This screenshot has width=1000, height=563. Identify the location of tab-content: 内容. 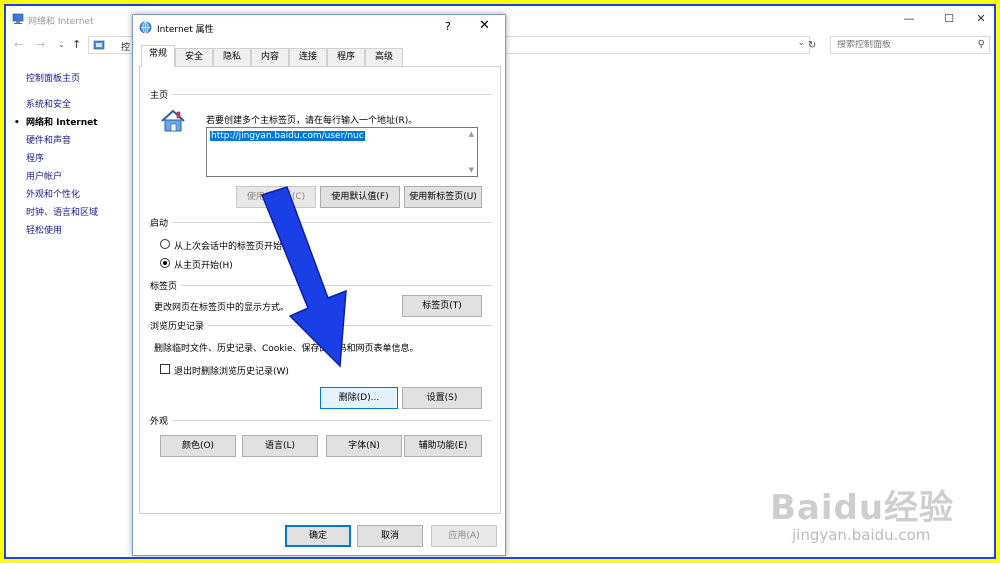
(270, 57).